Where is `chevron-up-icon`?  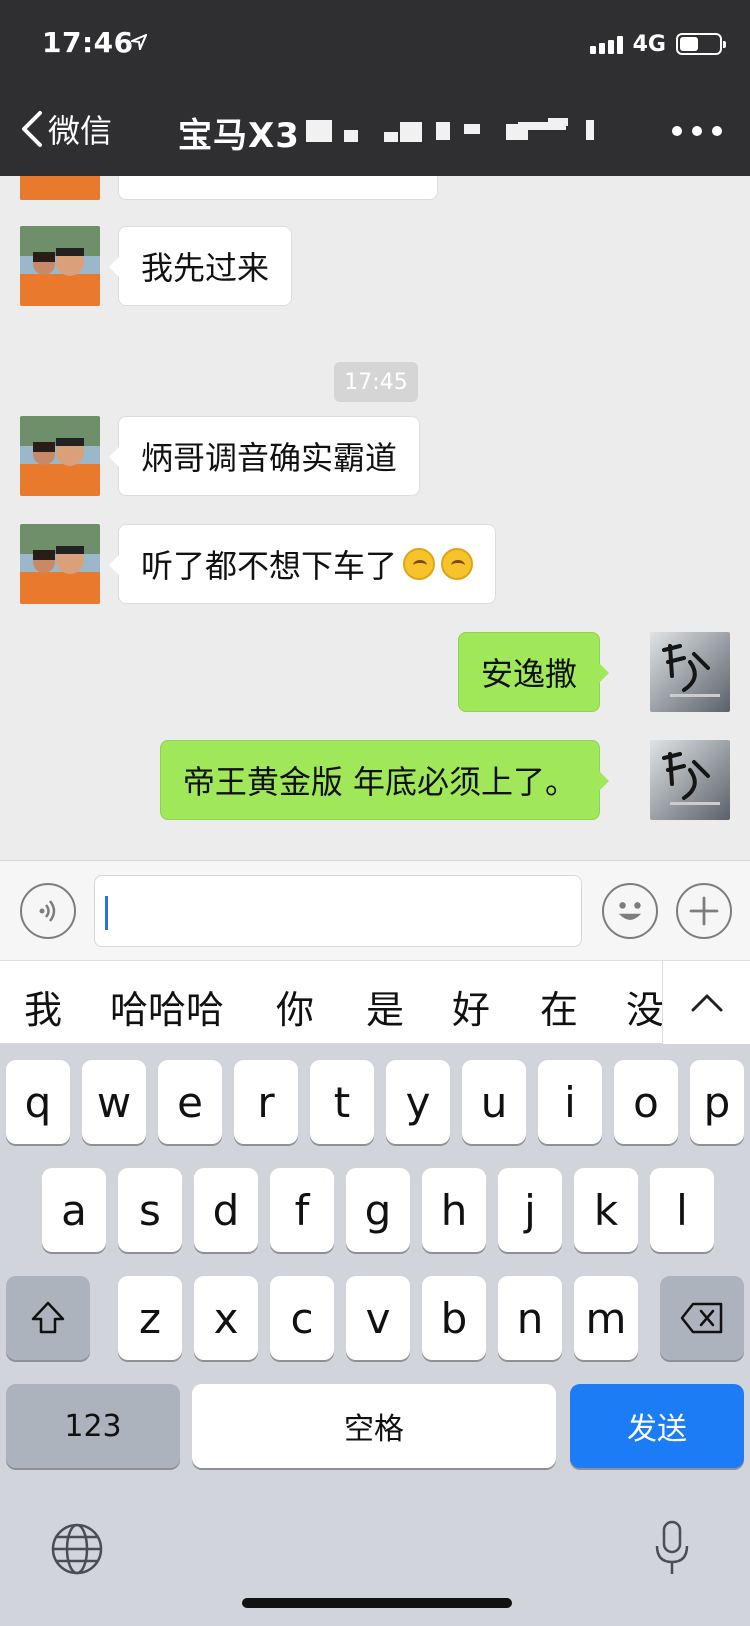
chevron-up-icon is located at coordinates (706, 1003).